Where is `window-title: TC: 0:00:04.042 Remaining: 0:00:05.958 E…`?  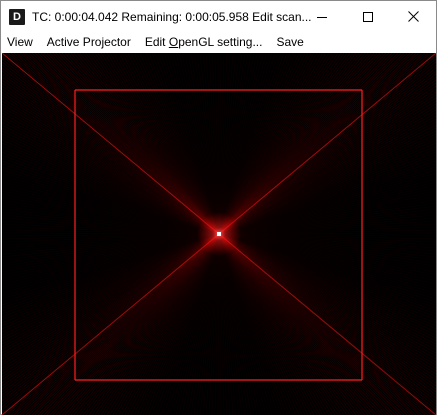 window-title: TC: 0:00:04.042 Remaining: 0:00:05.958 E… is located at coordinates (172, 16).